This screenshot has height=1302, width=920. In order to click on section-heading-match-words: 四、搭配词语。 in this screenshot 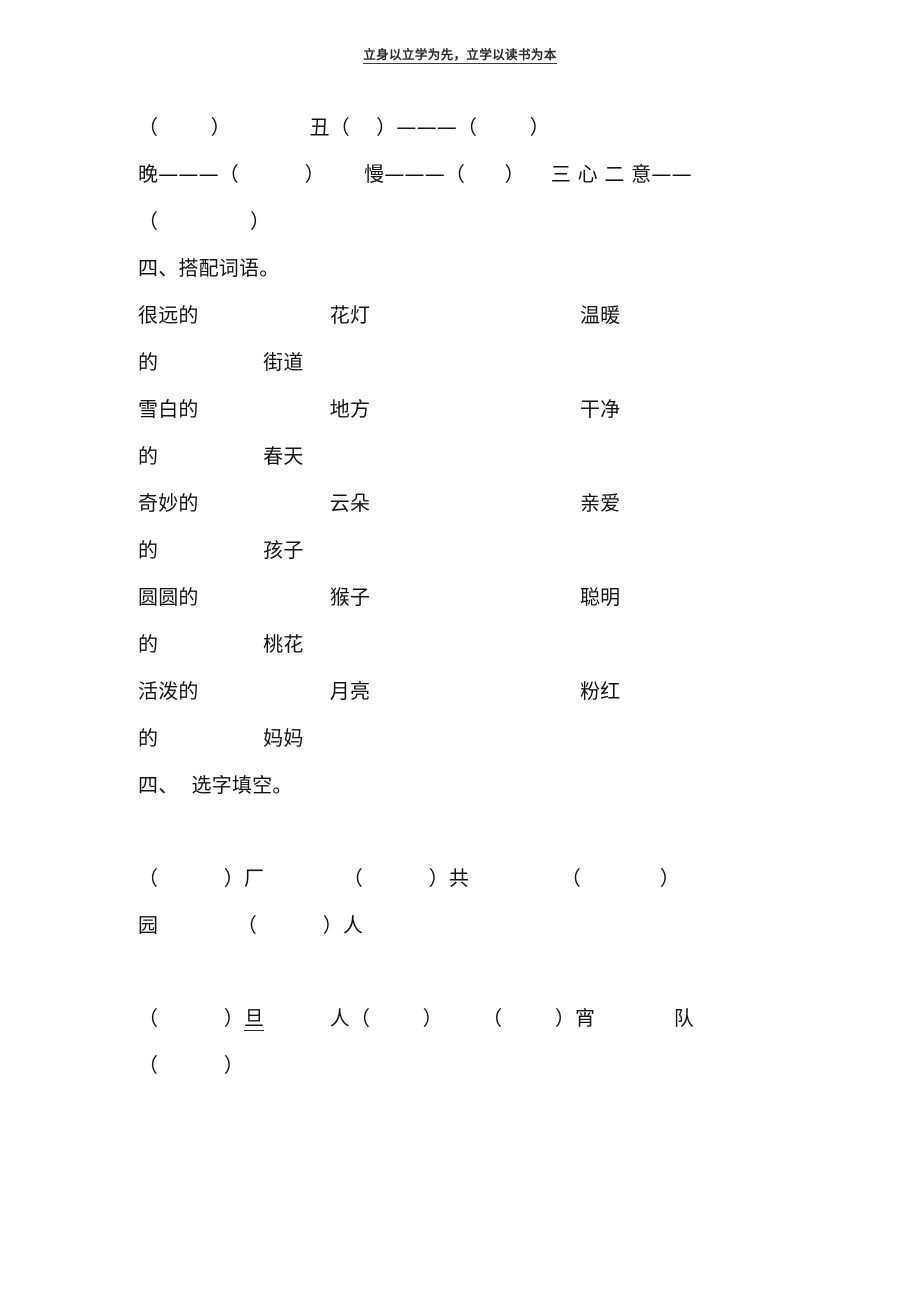, I will do `click(209, 268)`.